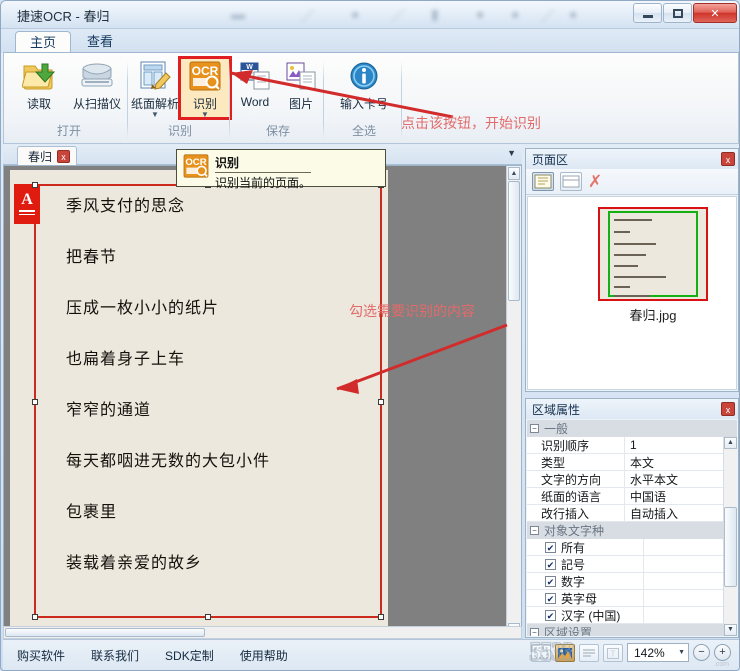 The width and height of the screenshot is (740, 671). Describe the element at coordinates (571, 181) in the screenshot. I see `list-view-icon` at that location.